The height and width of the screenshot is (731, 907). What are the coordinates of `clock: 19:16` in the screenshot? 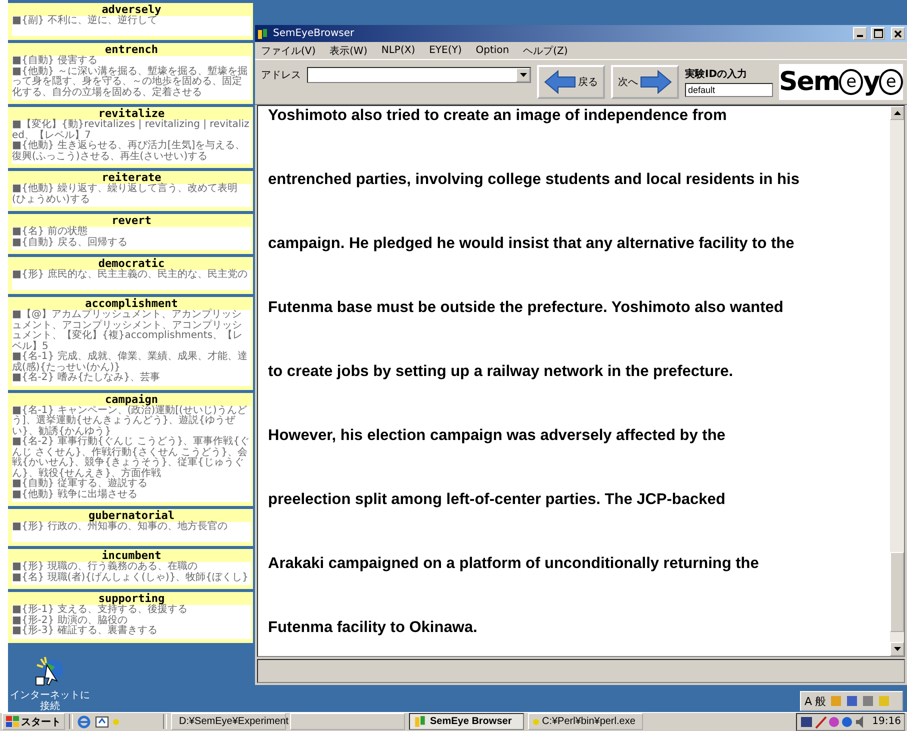 It's located at (886, 722).